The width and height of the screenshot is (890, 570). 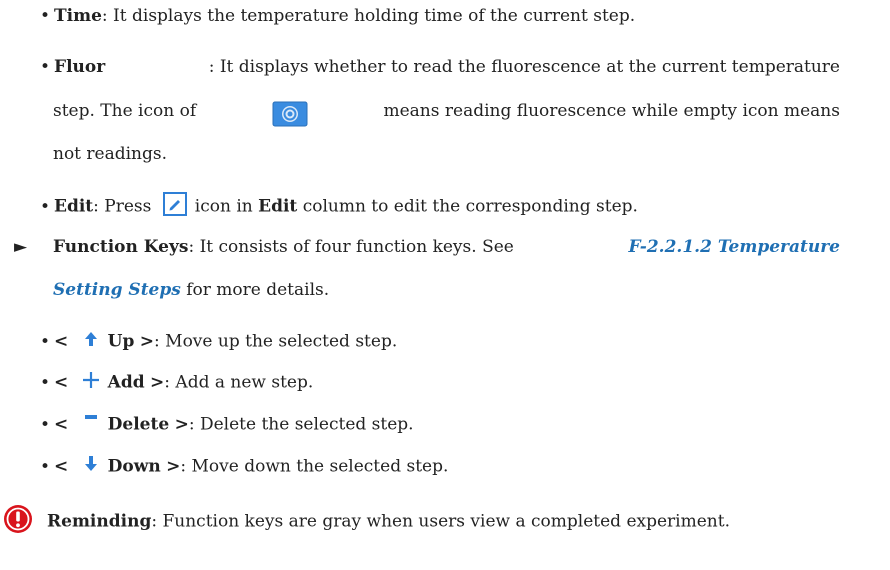 I want to click on key-down-label: Down, so click(x=134, y=466).